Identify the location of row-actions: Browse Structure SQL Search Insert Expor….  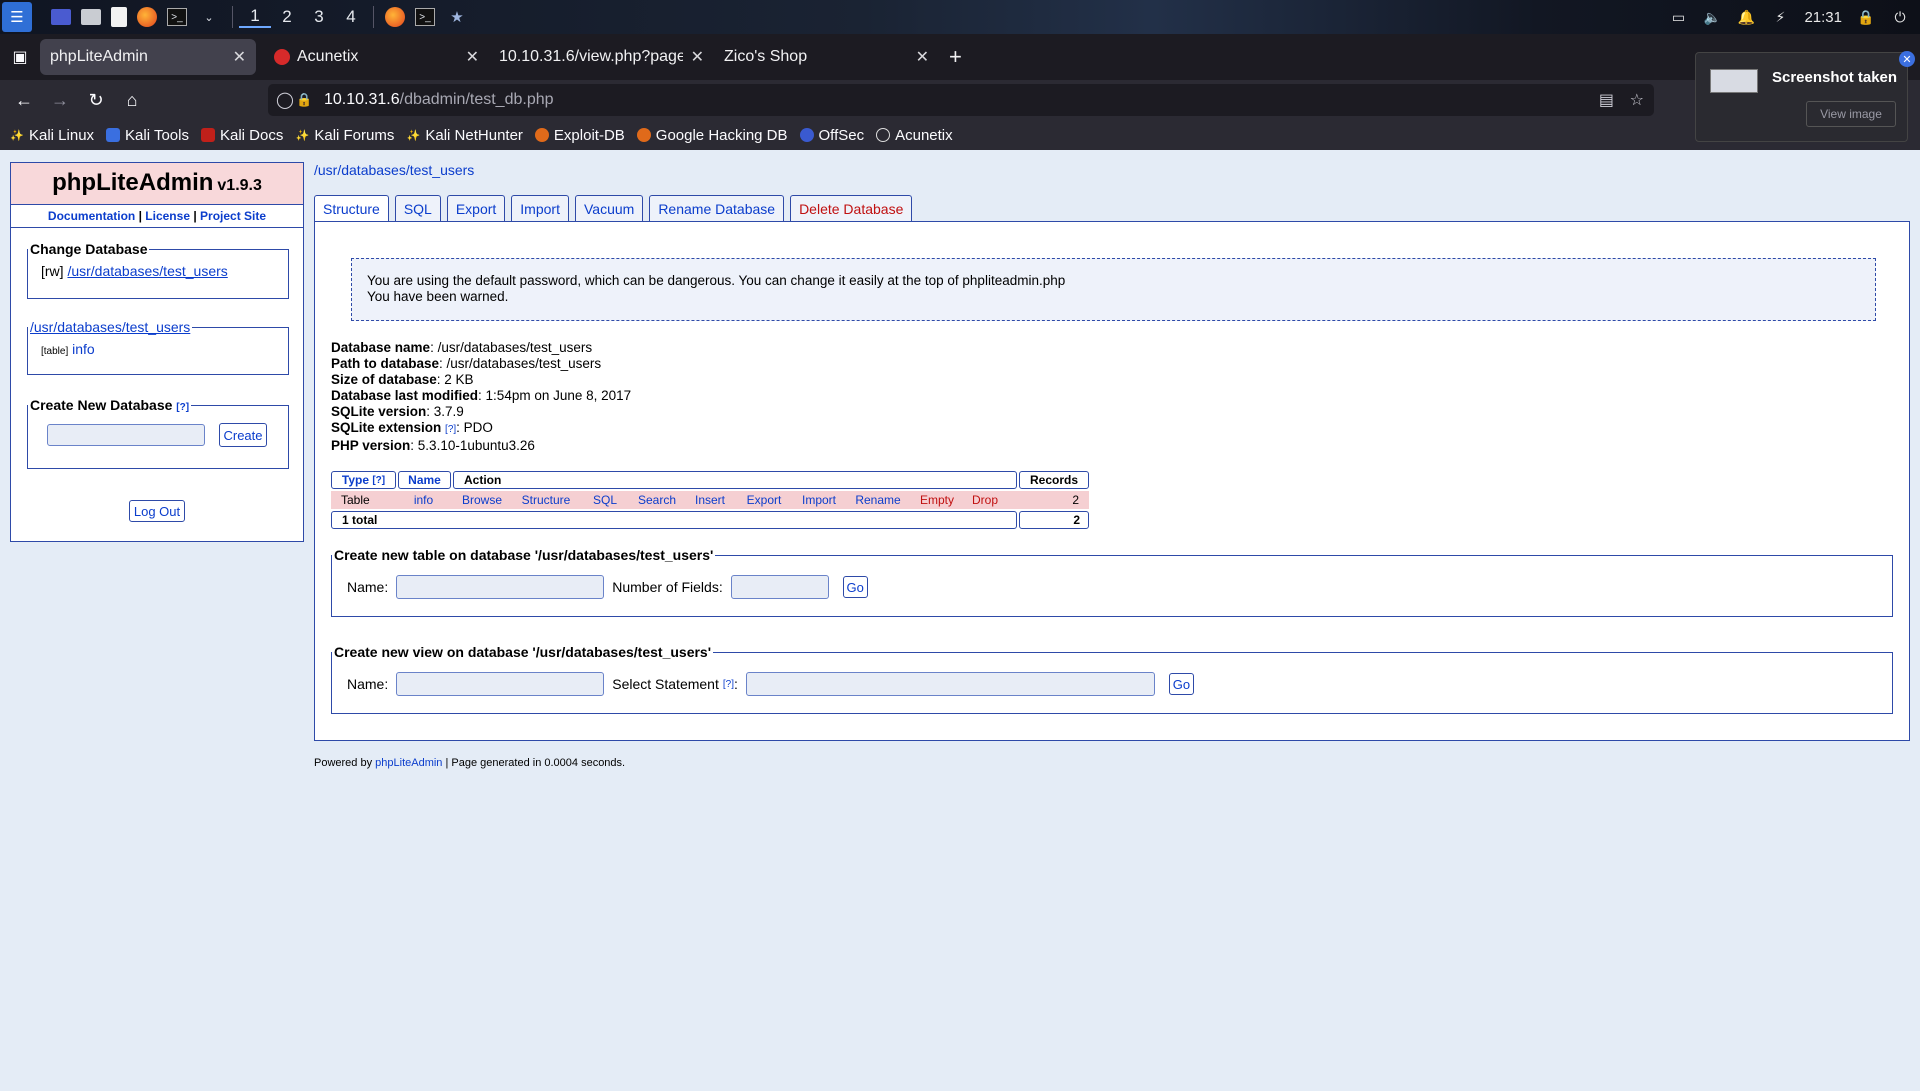
(734, 500).